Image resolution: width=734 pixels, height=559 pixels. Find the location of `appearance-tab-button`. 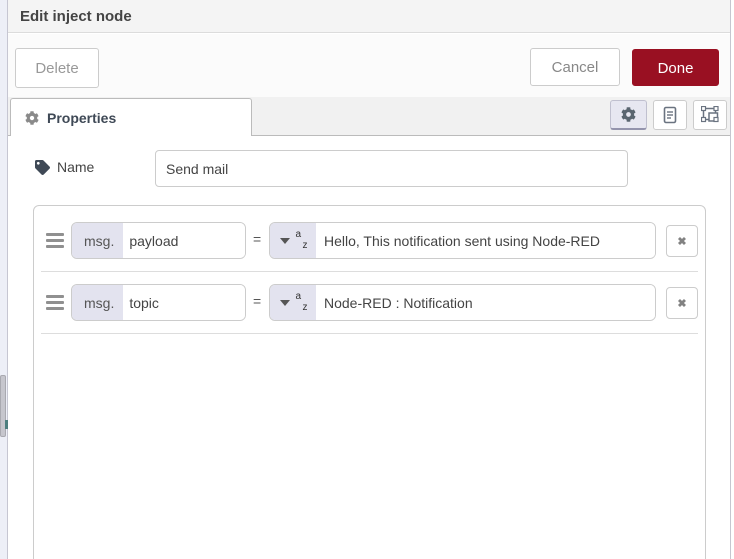

appearance-tab-button is located at coordinates (710, 115).